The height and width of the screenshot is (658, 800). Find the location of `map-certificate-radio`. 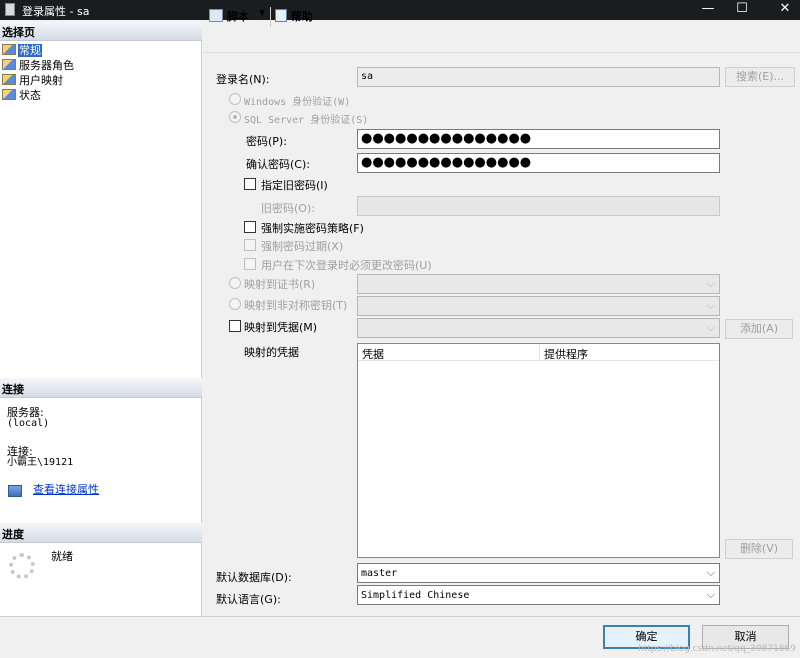

map-certificate-radio is located at coordinates (235, 283).